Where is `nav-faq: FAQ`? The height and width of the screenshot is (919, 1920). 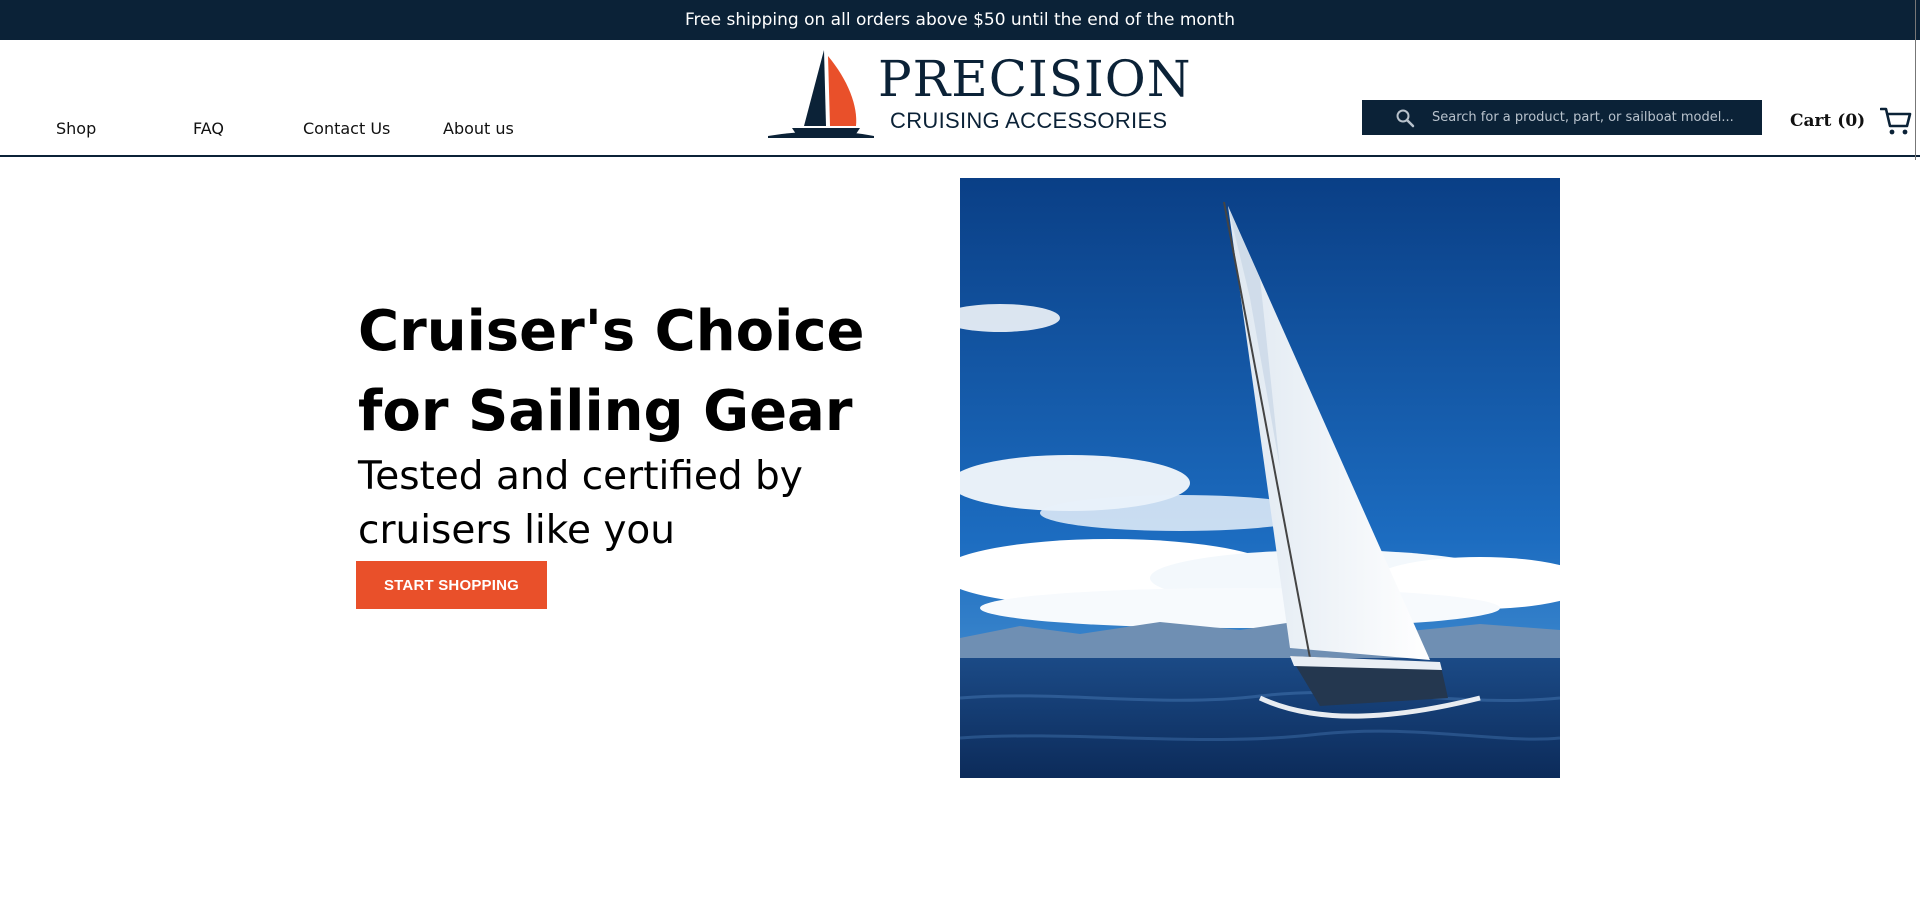 nav-faq: FAQ is located at coordinates (208, 128).